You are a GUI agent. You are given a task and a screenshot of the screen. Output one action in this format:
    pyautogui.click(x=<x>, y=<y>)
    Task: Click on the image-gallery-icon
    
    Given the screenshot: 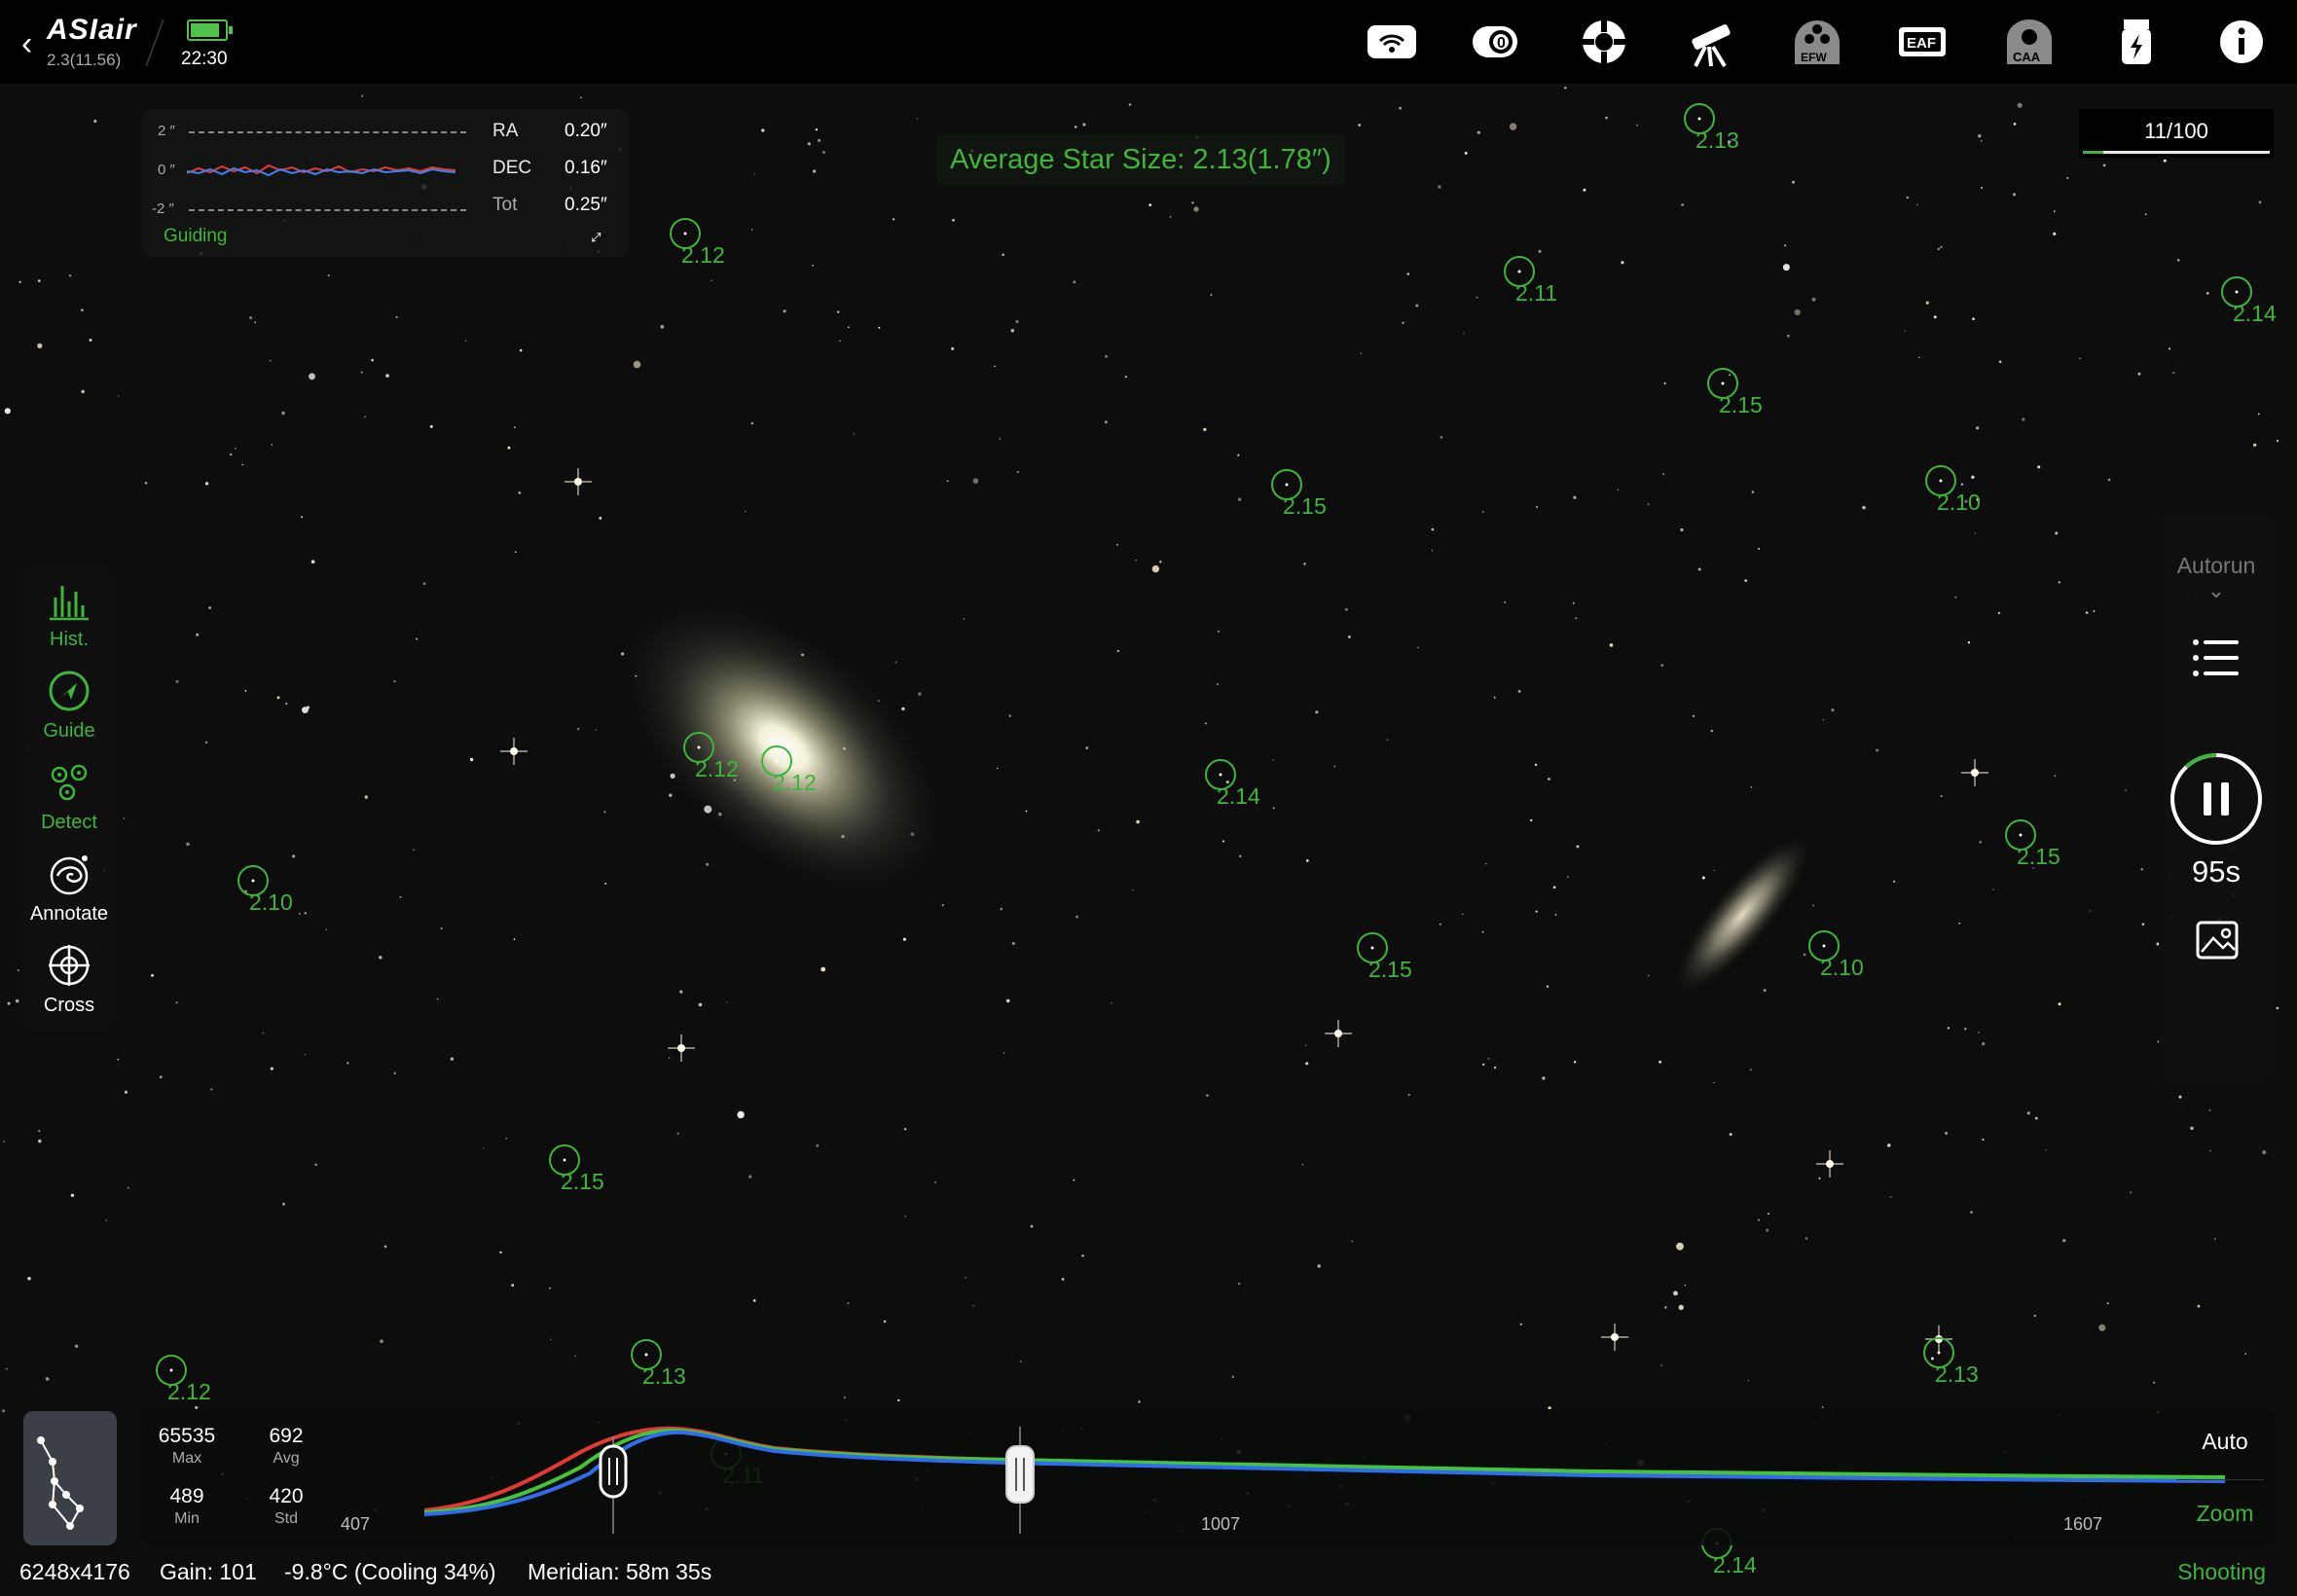 What is the action you would take?
    pyautogui.click(x=2217, y=940)
    